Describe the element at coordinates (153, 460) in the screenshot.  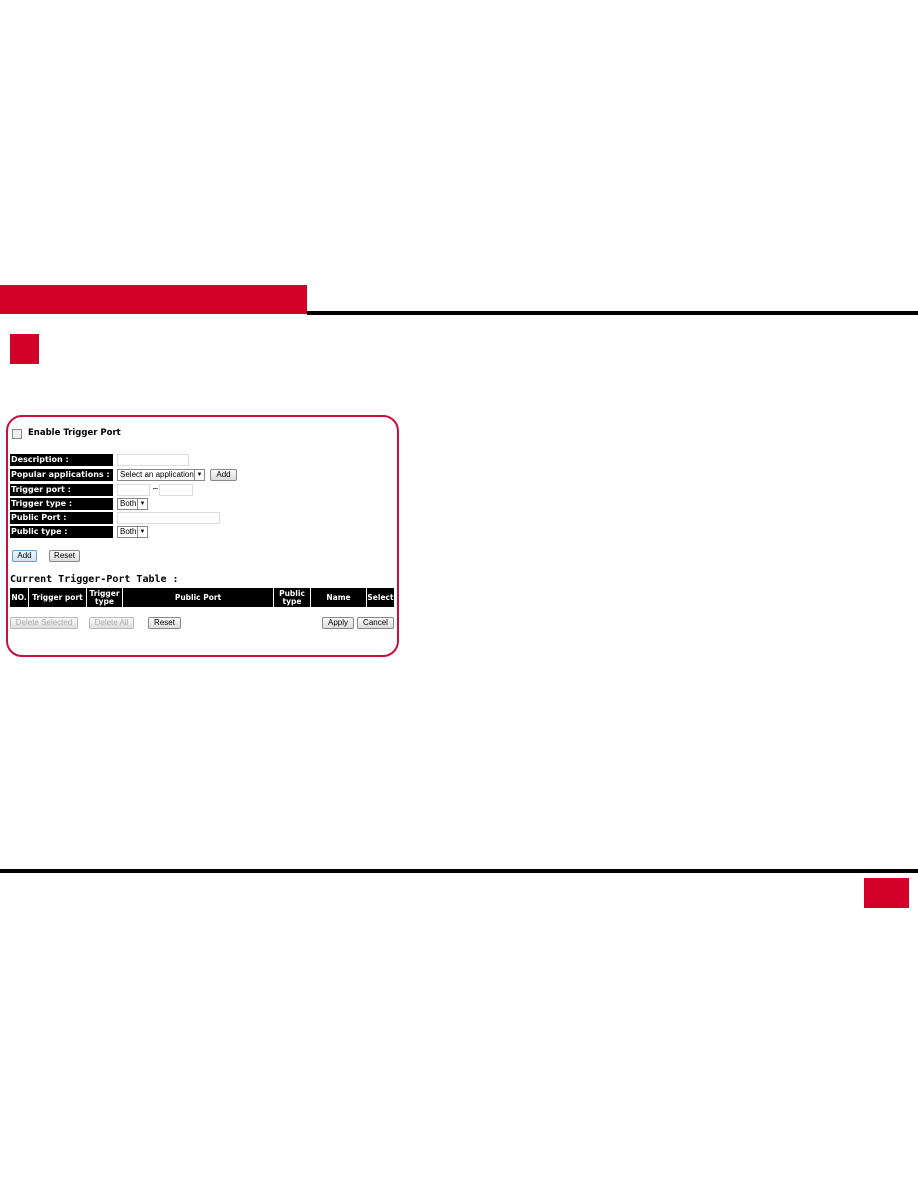
I see `description-input` at that location.